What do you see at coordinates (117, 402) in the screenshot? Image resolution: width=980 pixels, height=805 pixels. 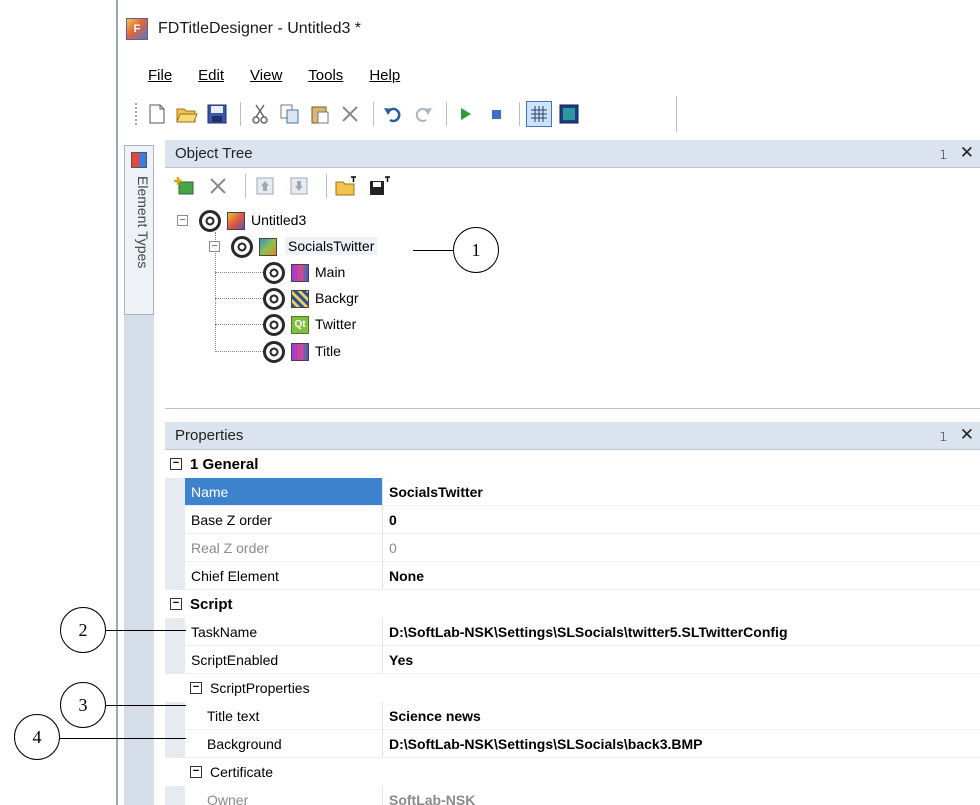 I see `window-border` at bounding box center [117, 402].